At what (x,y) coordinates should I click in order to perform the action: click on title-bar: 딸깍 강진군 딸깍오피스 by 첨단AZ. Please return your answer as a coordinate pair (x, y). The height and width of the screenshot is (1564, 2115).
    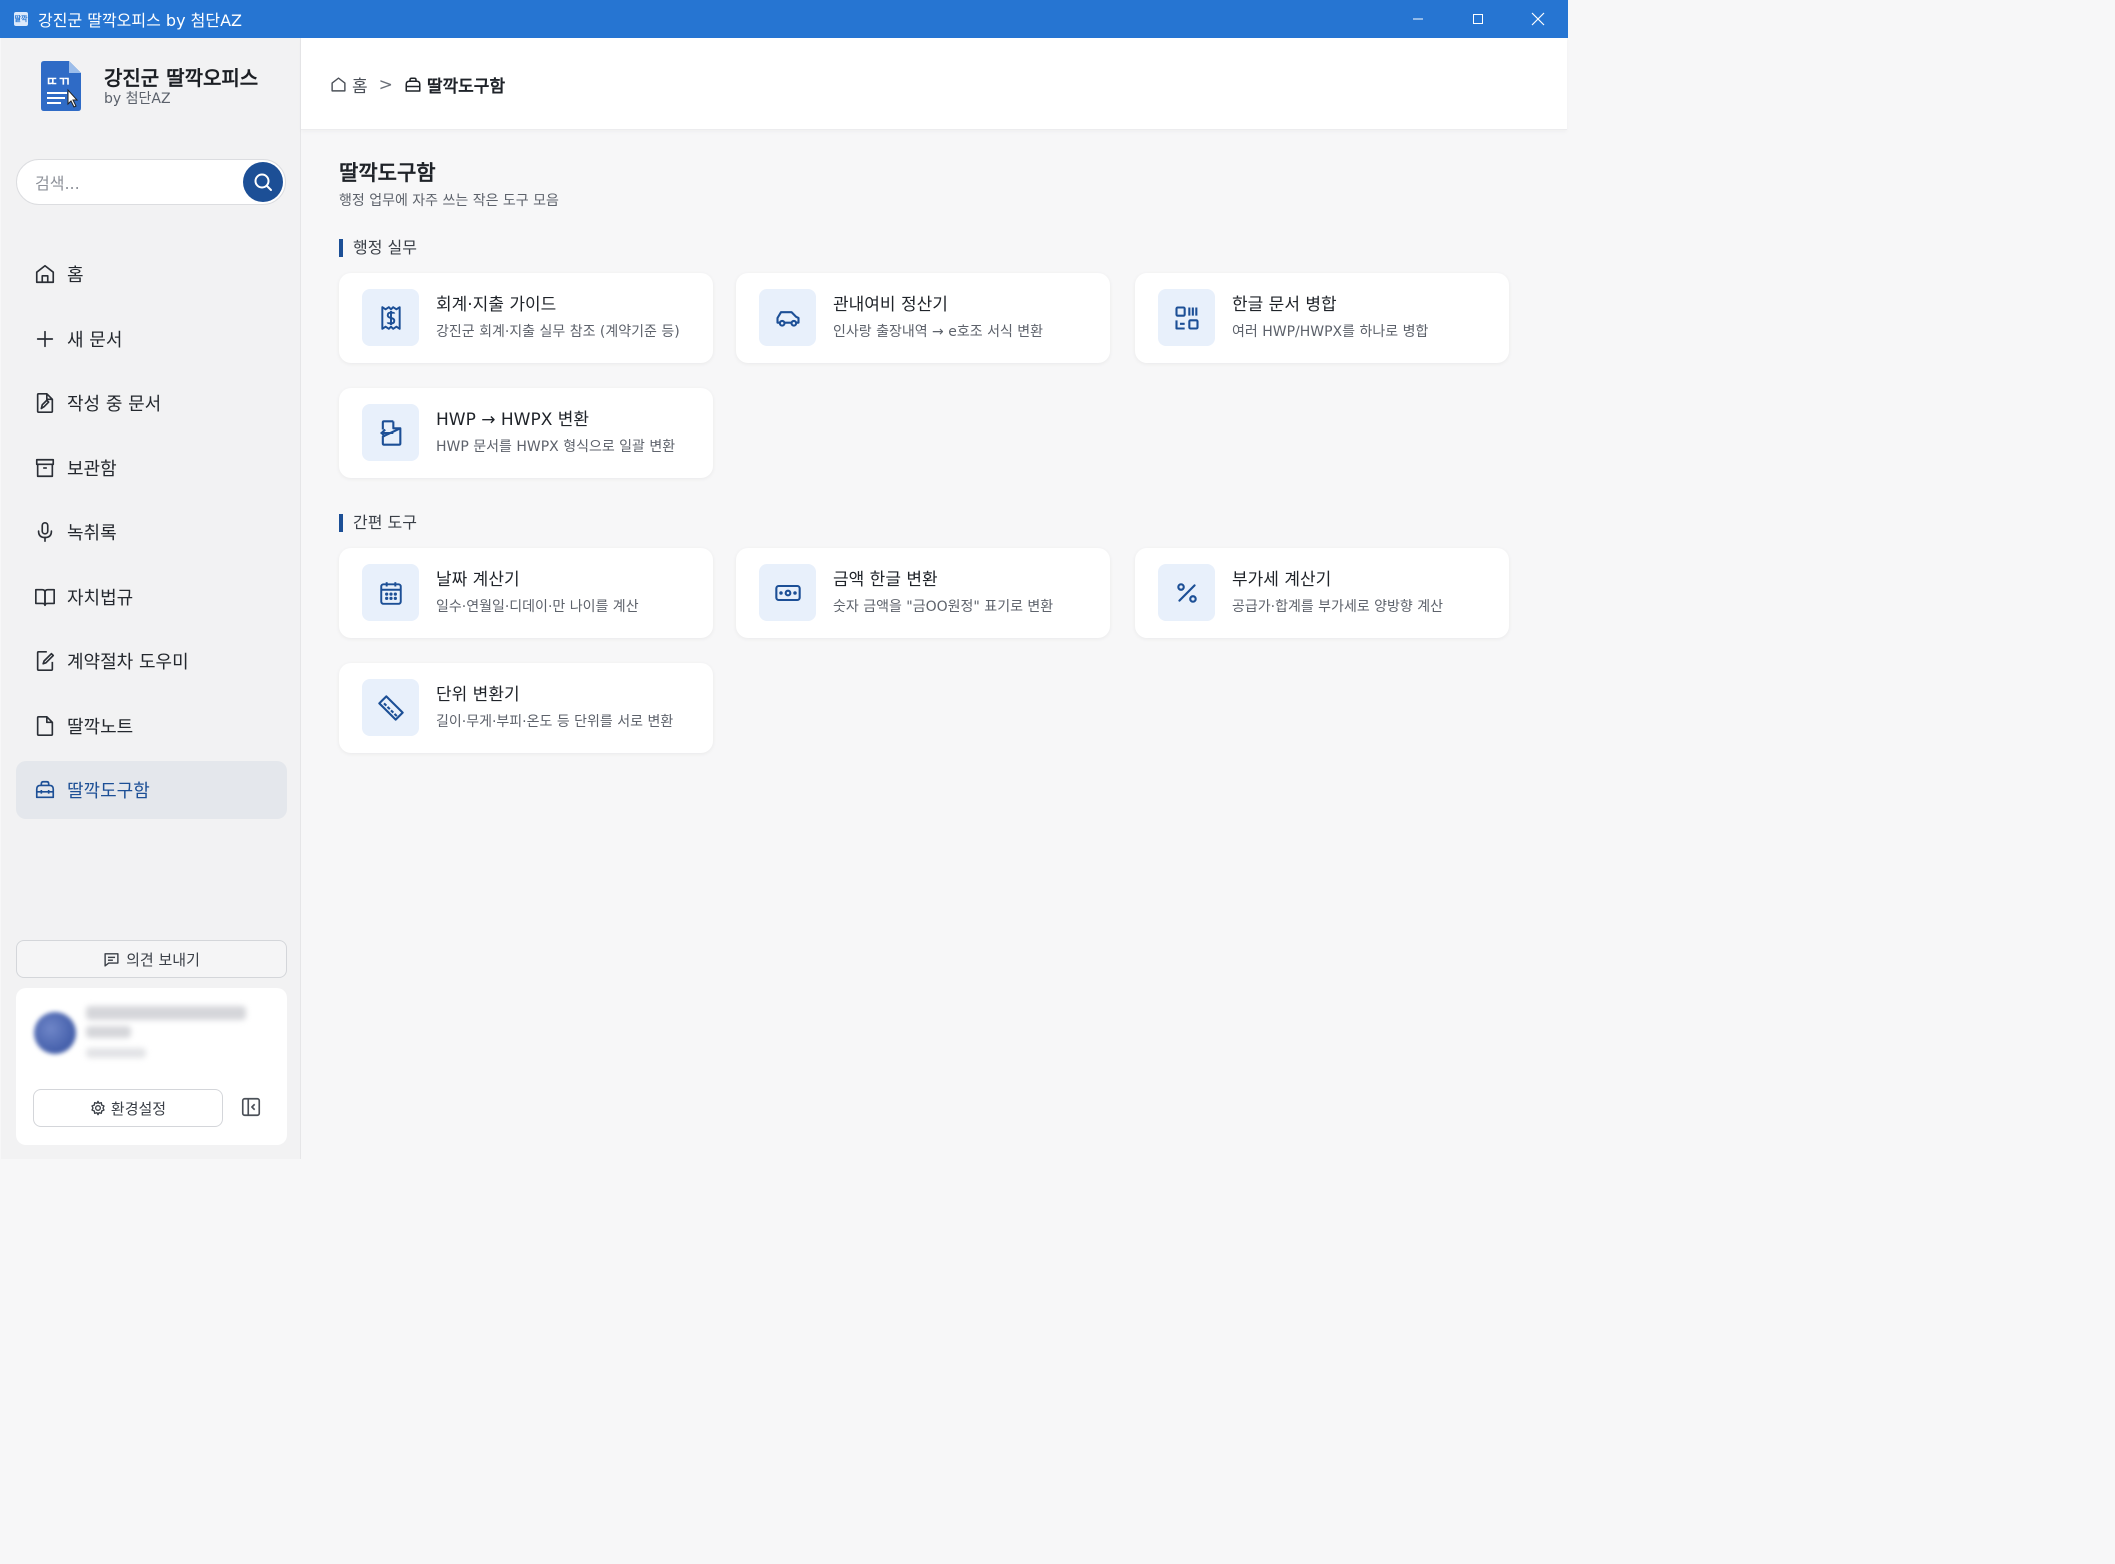
    Looking at the image, I should click on (784, 19).